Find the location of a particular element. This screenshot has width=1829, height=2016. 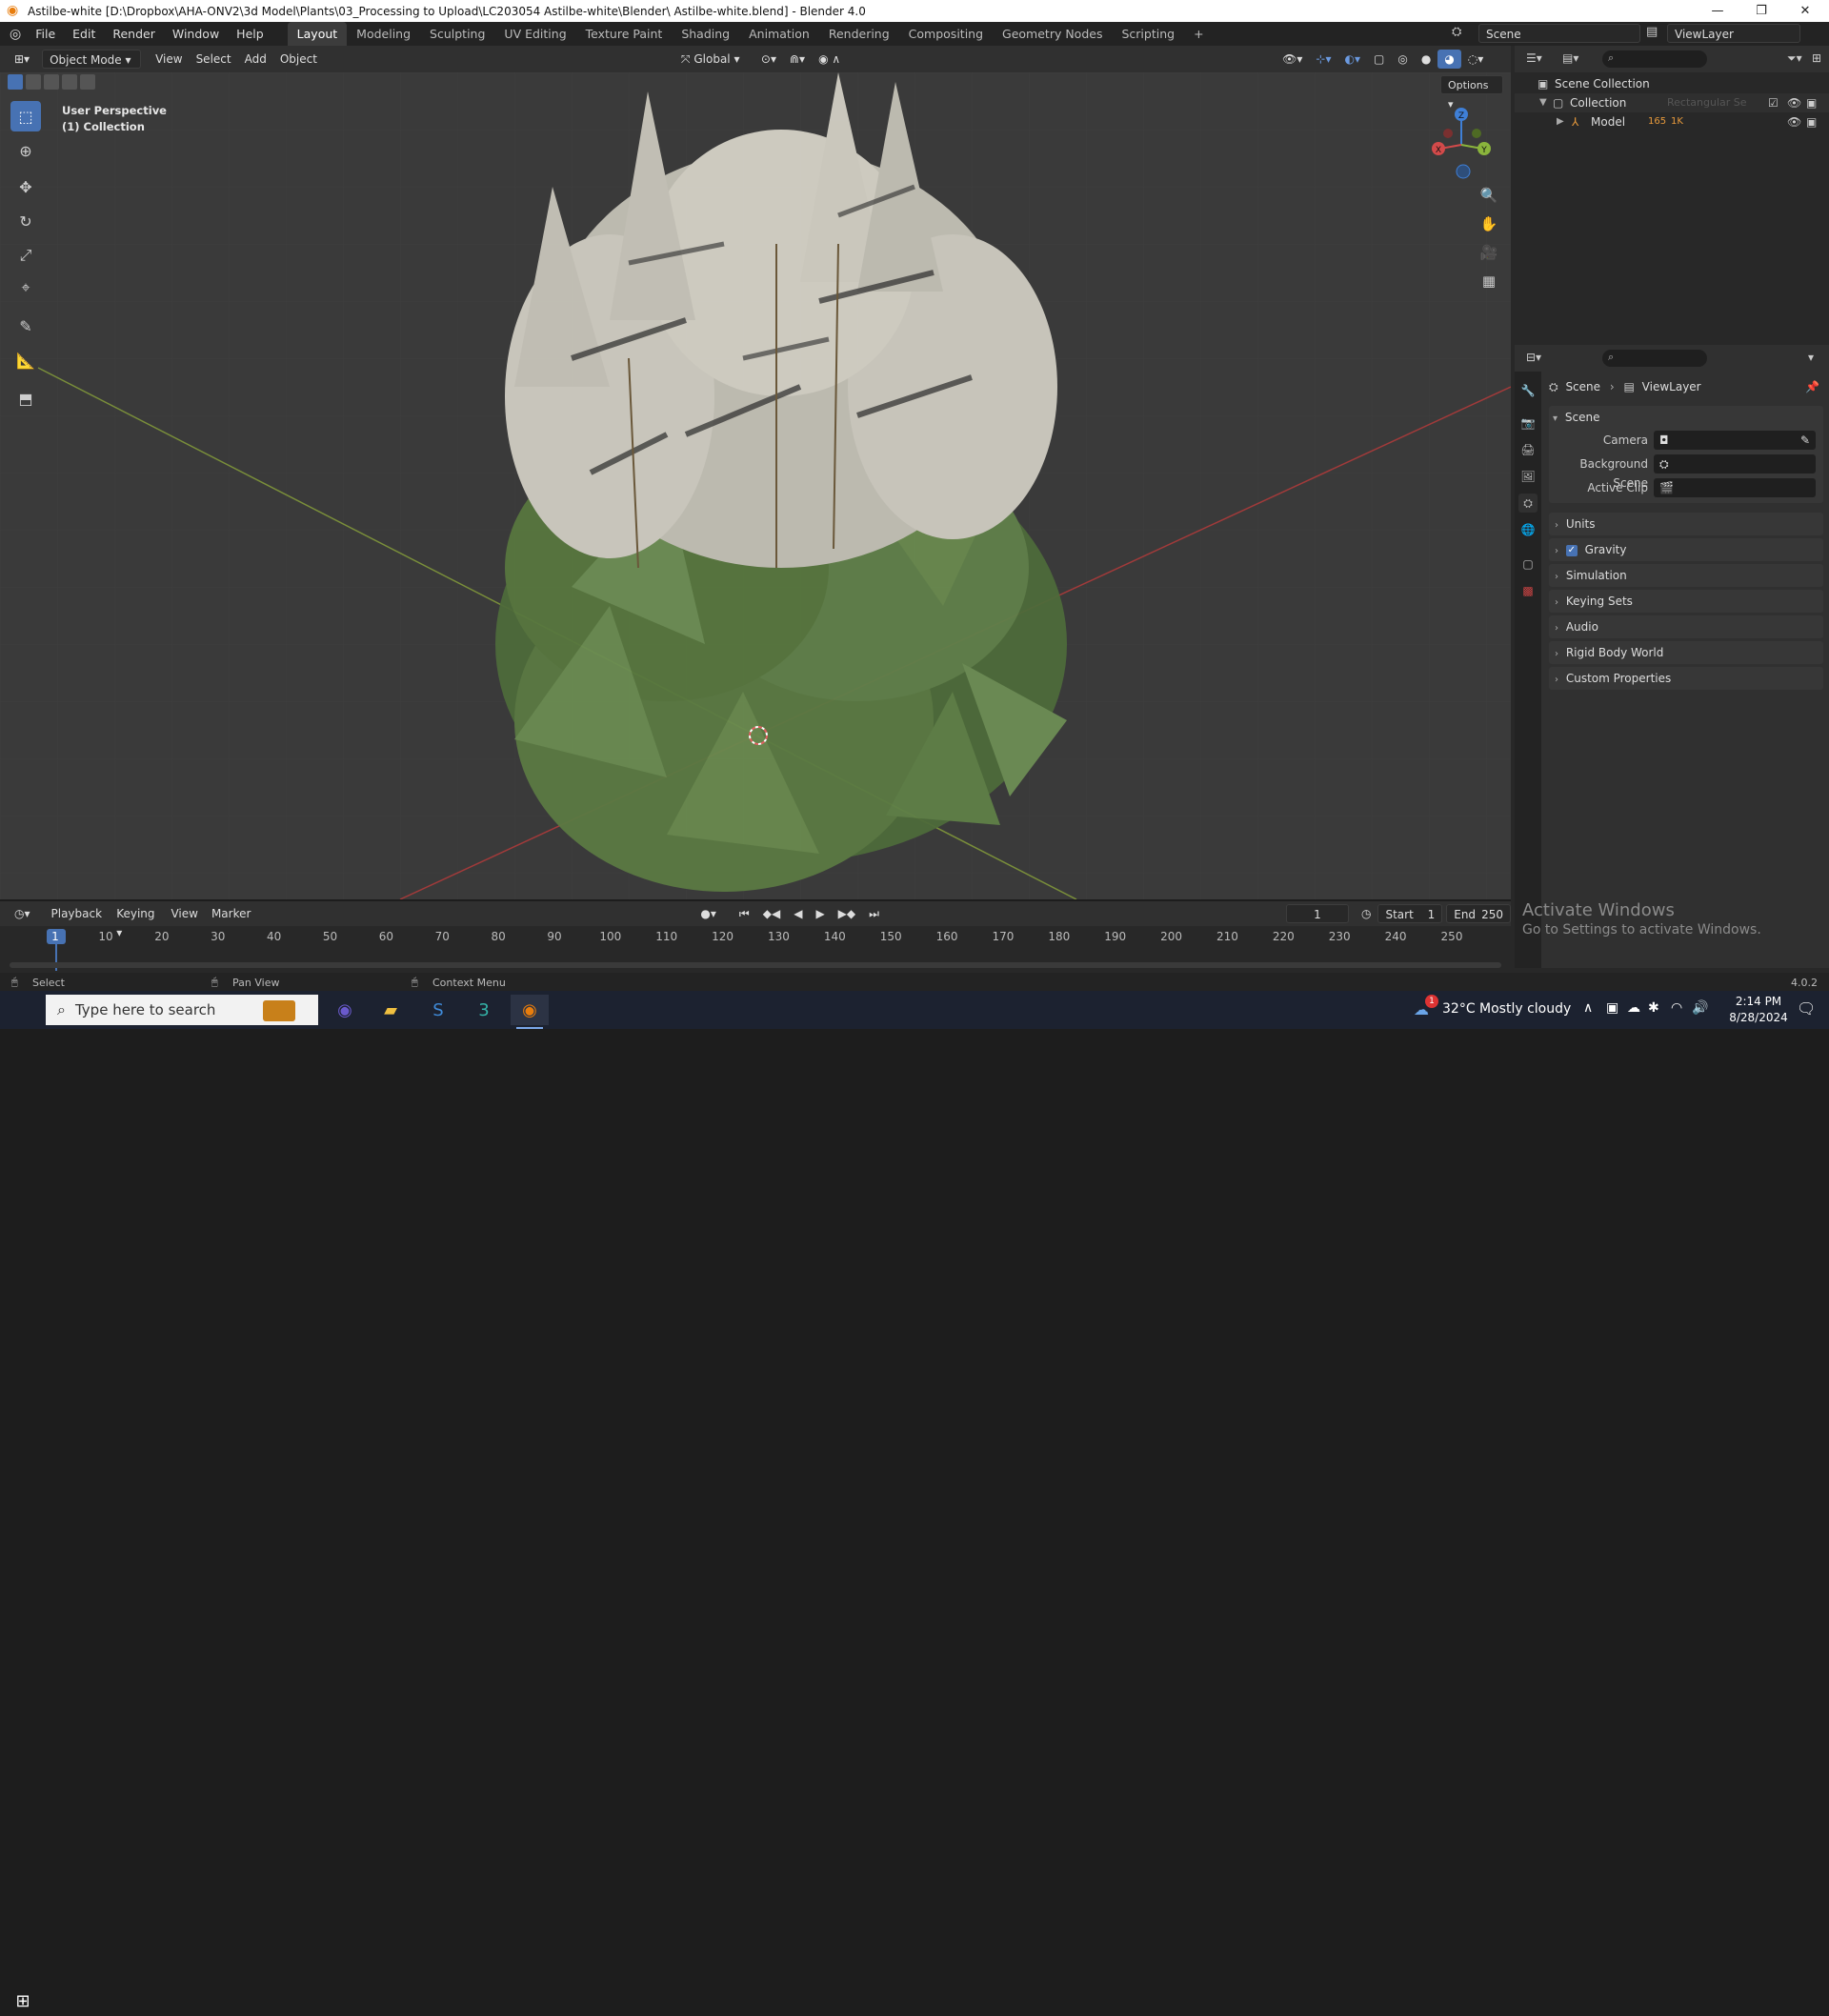

tab-compositing: Compositing is located at coordinates (946, 34).